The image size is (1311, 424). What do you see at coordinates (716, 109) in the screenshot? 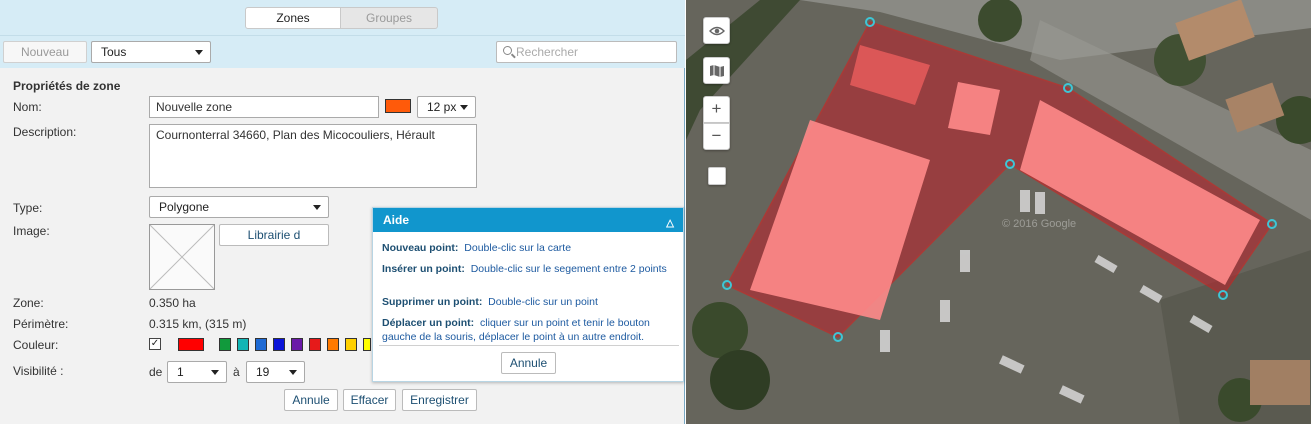
I see `zoom-in-icon: +` at bounding box center [716, 109].